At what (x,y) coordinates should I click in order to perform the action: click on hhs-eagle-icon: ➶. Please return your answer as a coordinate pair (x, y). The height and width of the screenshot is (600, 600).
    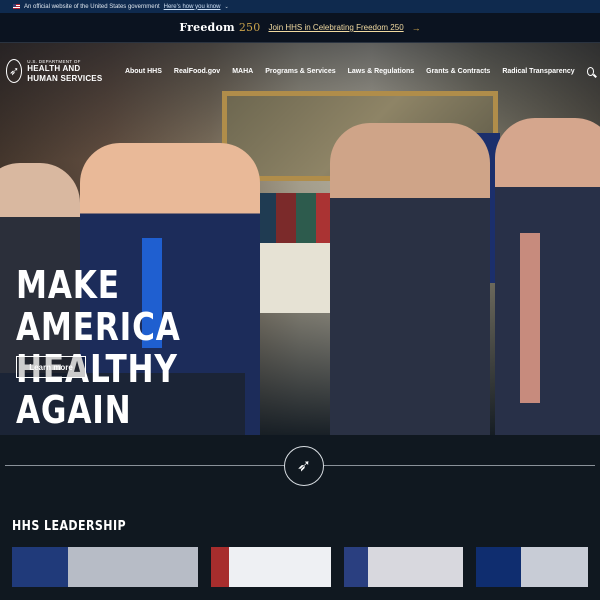
    Looking at the image, I should click on (14, 71).